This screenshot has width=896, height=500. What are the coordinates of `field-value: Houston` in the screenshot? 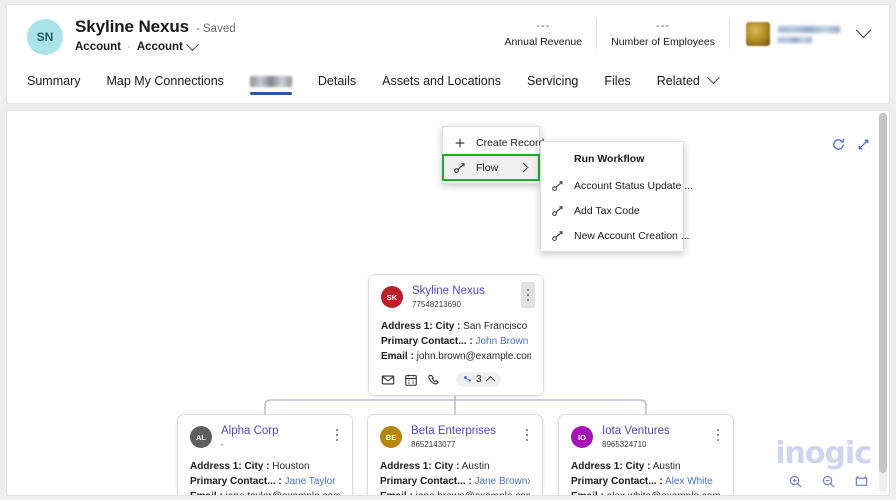 It's located at (291, 466).